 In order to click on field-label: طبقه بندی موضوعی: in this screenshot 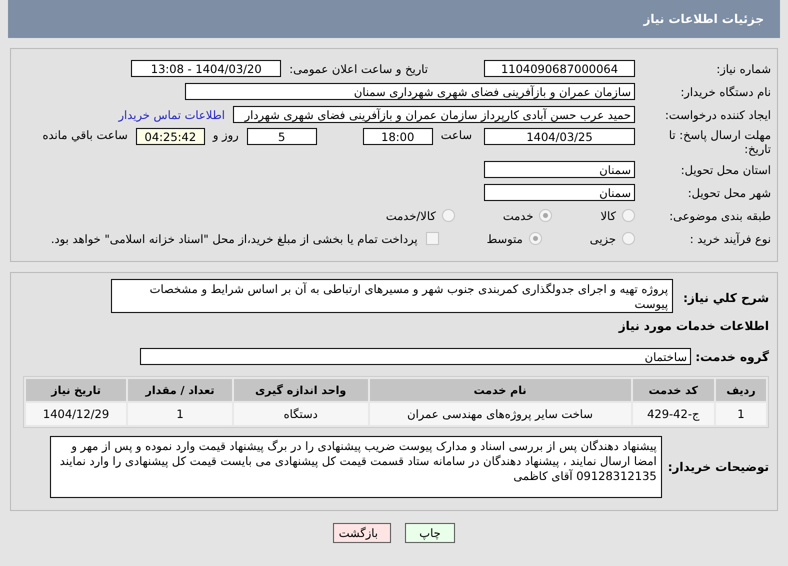, I will do `click(719, 215)`.